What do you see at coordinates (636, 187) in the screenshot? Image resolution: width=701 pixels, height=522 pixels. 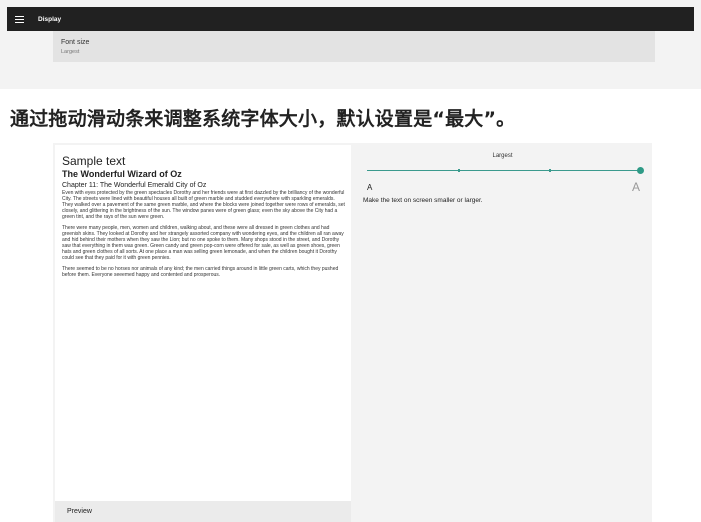 I see `large-text-icon: A` at bounding box center [636, 187].